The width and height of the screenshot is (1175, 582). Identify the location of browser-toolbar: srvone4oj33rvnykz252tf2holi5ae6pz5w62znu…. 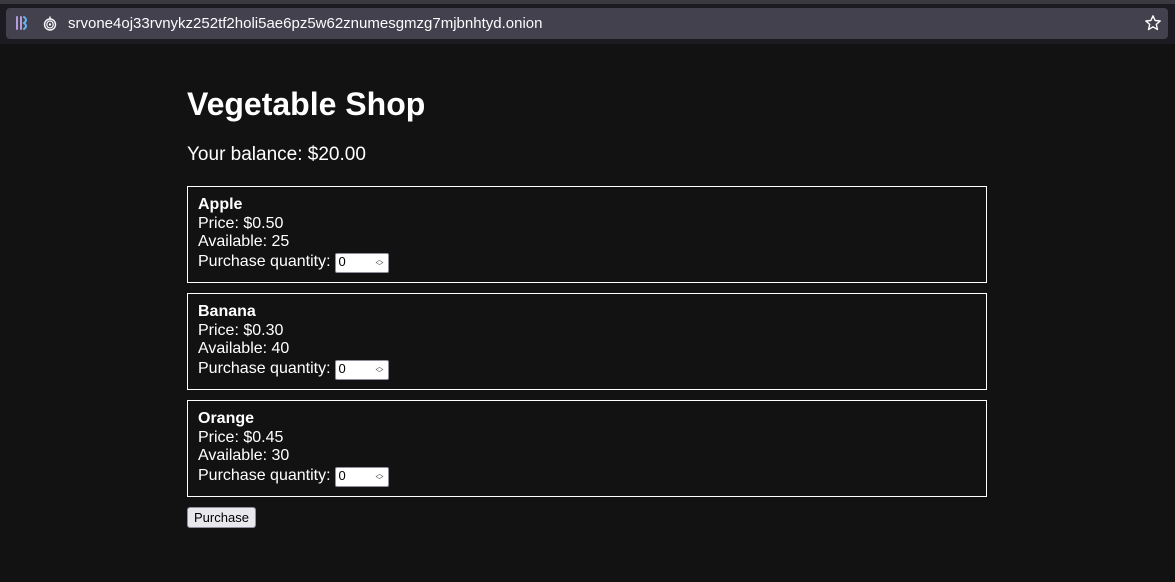
(587, 22).